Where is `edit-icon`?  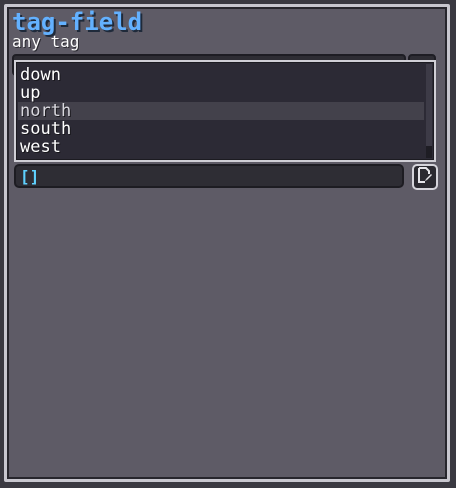 edit-icon is located at coordinates (425, 177).